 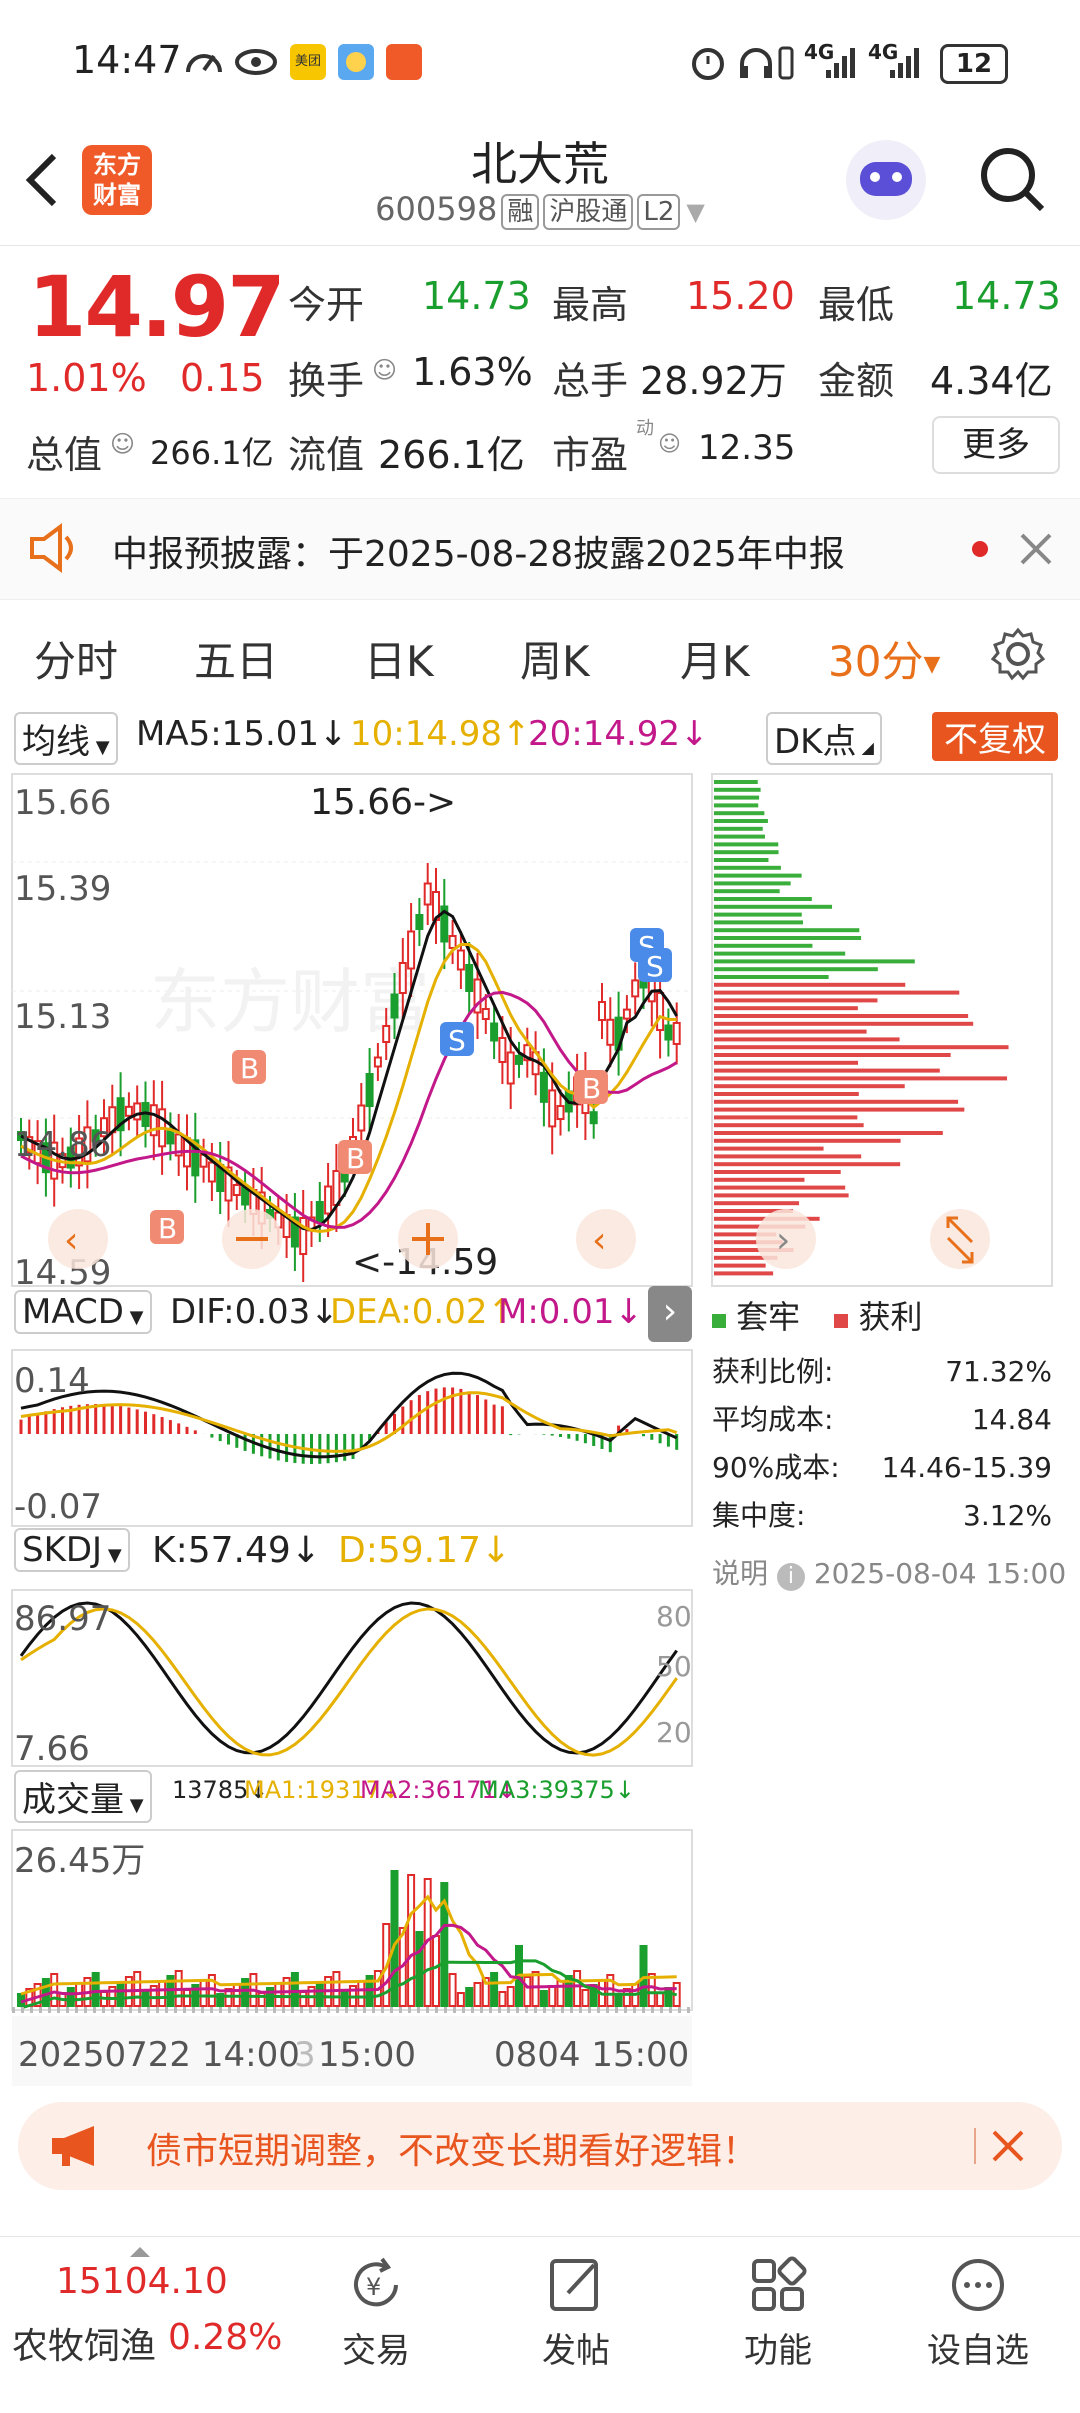 What do you see at coordinates (674, 1666) in the screenshot?
I see `skdj-ref-50: 50` at bounding box center [674, 1666].